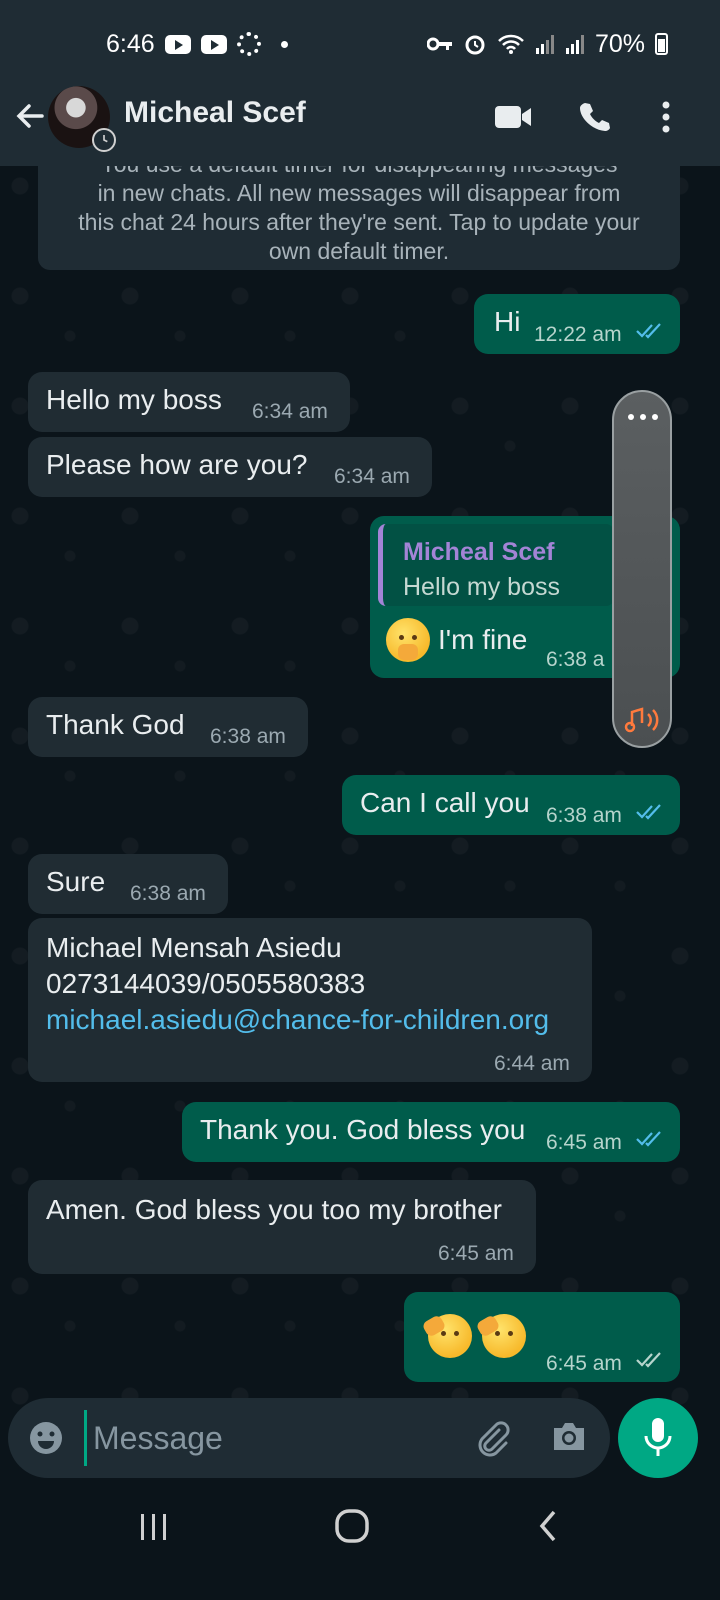 The height and width of the screenshot is (1600, 720). Describe the element at coordinates (363, 1129) in the screenshot. I see `message-text: Thank you. God bless you` at that location.